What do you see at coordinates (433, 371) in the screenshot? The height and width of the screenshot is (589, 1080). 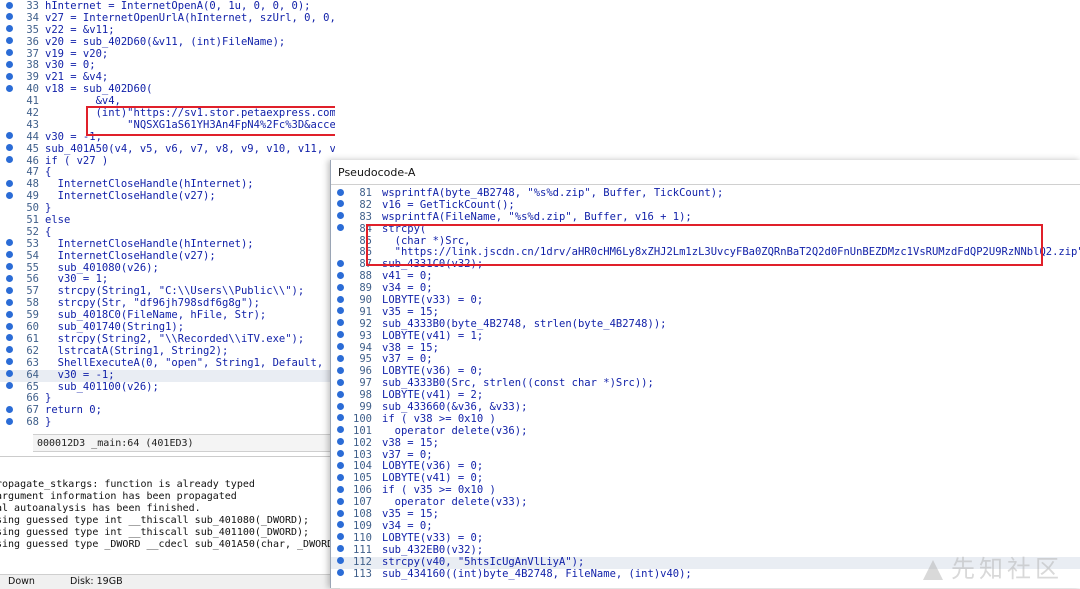 I see `code-text: LOBYTE(v36) = 0;` at bounding box center [433, 371].